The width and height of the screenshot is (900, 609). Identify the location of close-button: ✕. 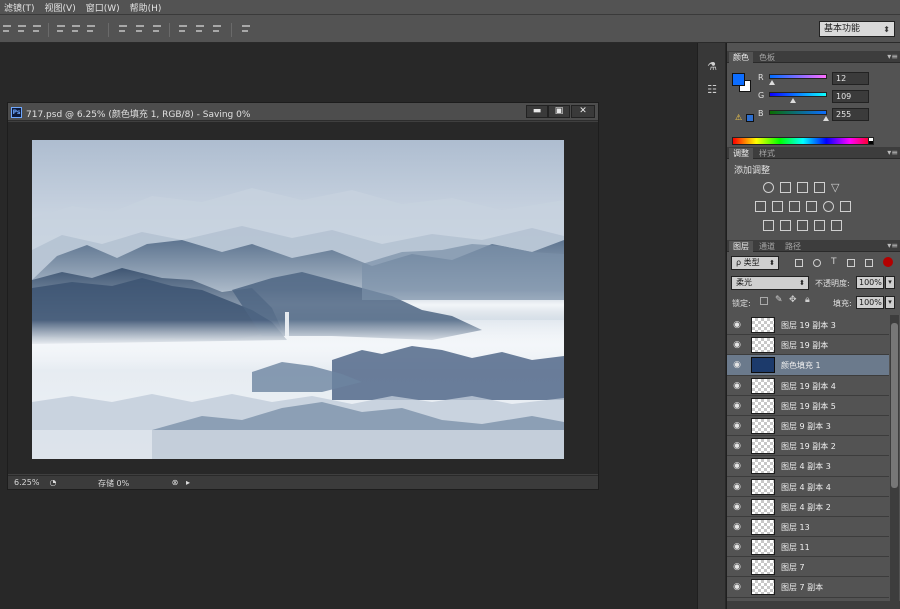
(583, 111).